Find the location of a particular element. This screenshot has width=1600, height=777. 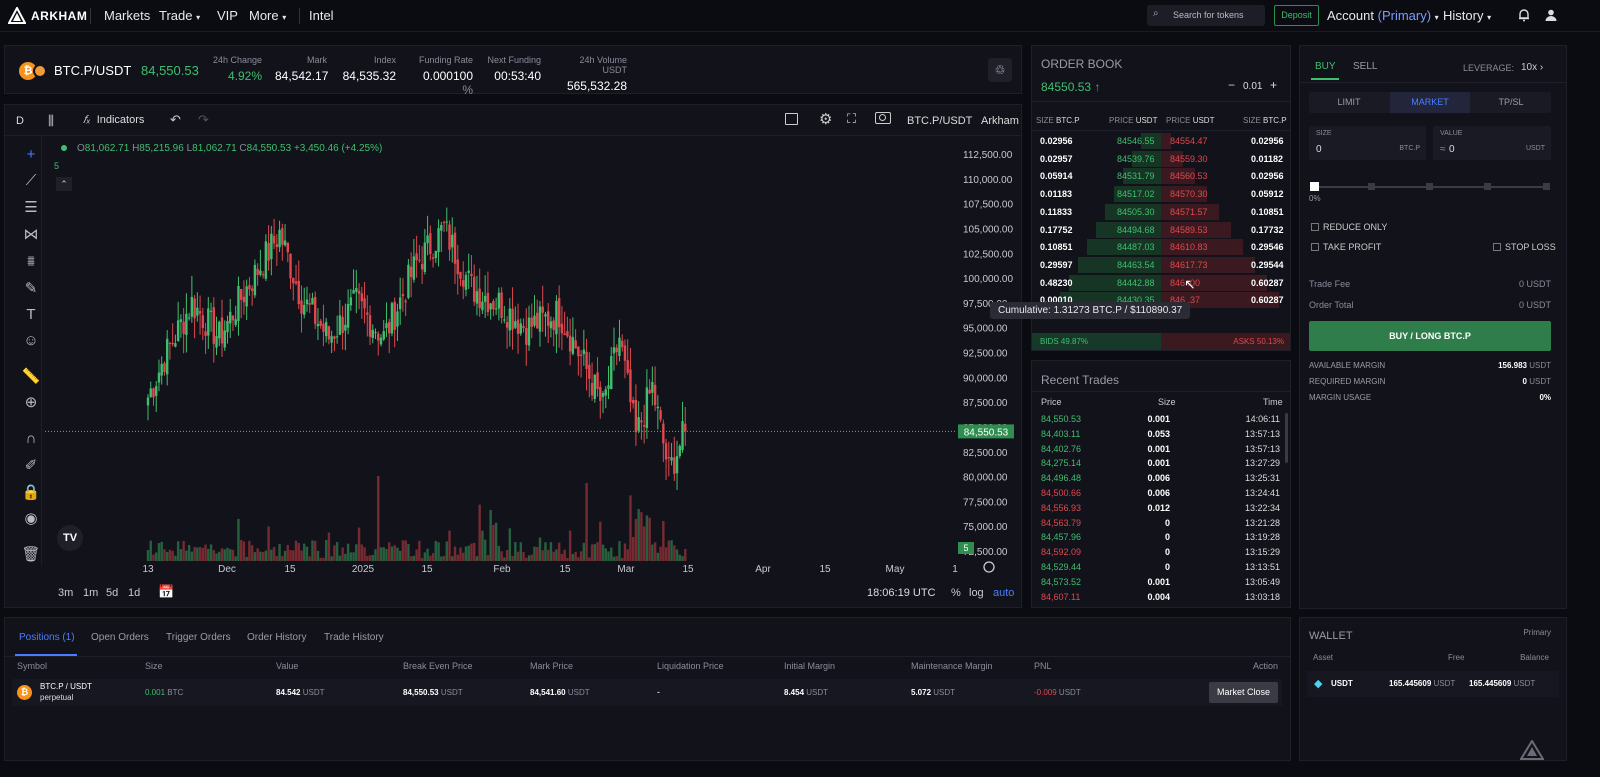

undo-icon: ↶ is located at coordinates (175, 120).